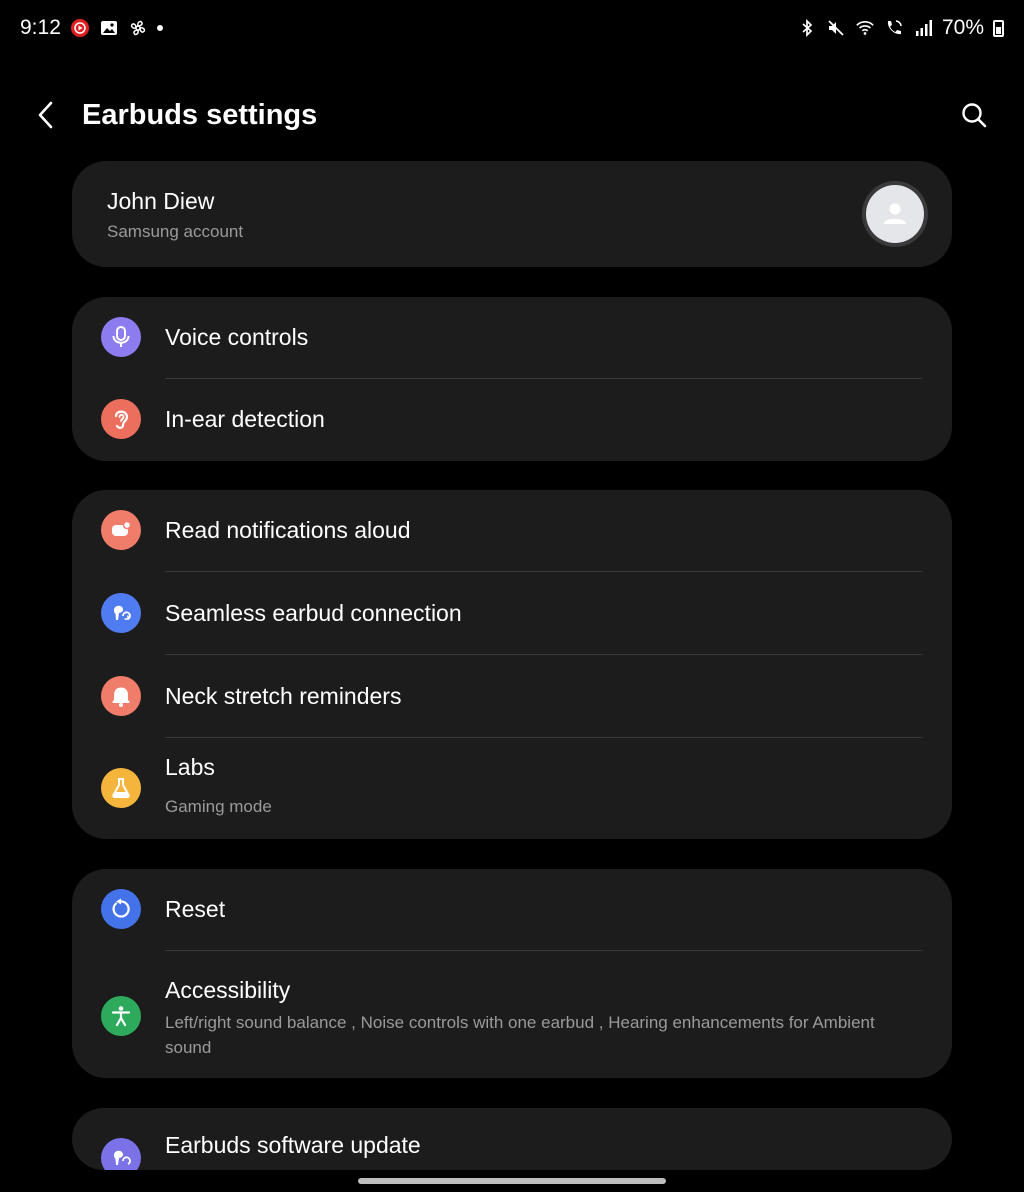 This screenshot has height=1192, width=1024. I want to click on earbuds-software-update-label: Earbuds software update, so click(293, 1145).